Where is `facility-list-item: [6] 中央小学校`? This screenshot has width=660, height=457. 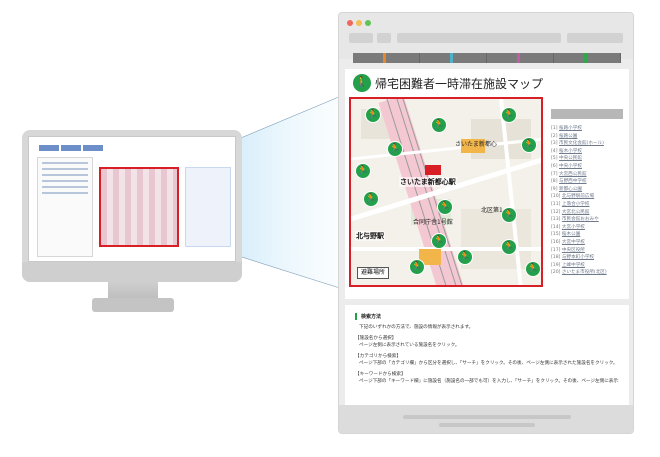
facility-list-item: [6] 中央小学校 is located at coordinates (587, 167).